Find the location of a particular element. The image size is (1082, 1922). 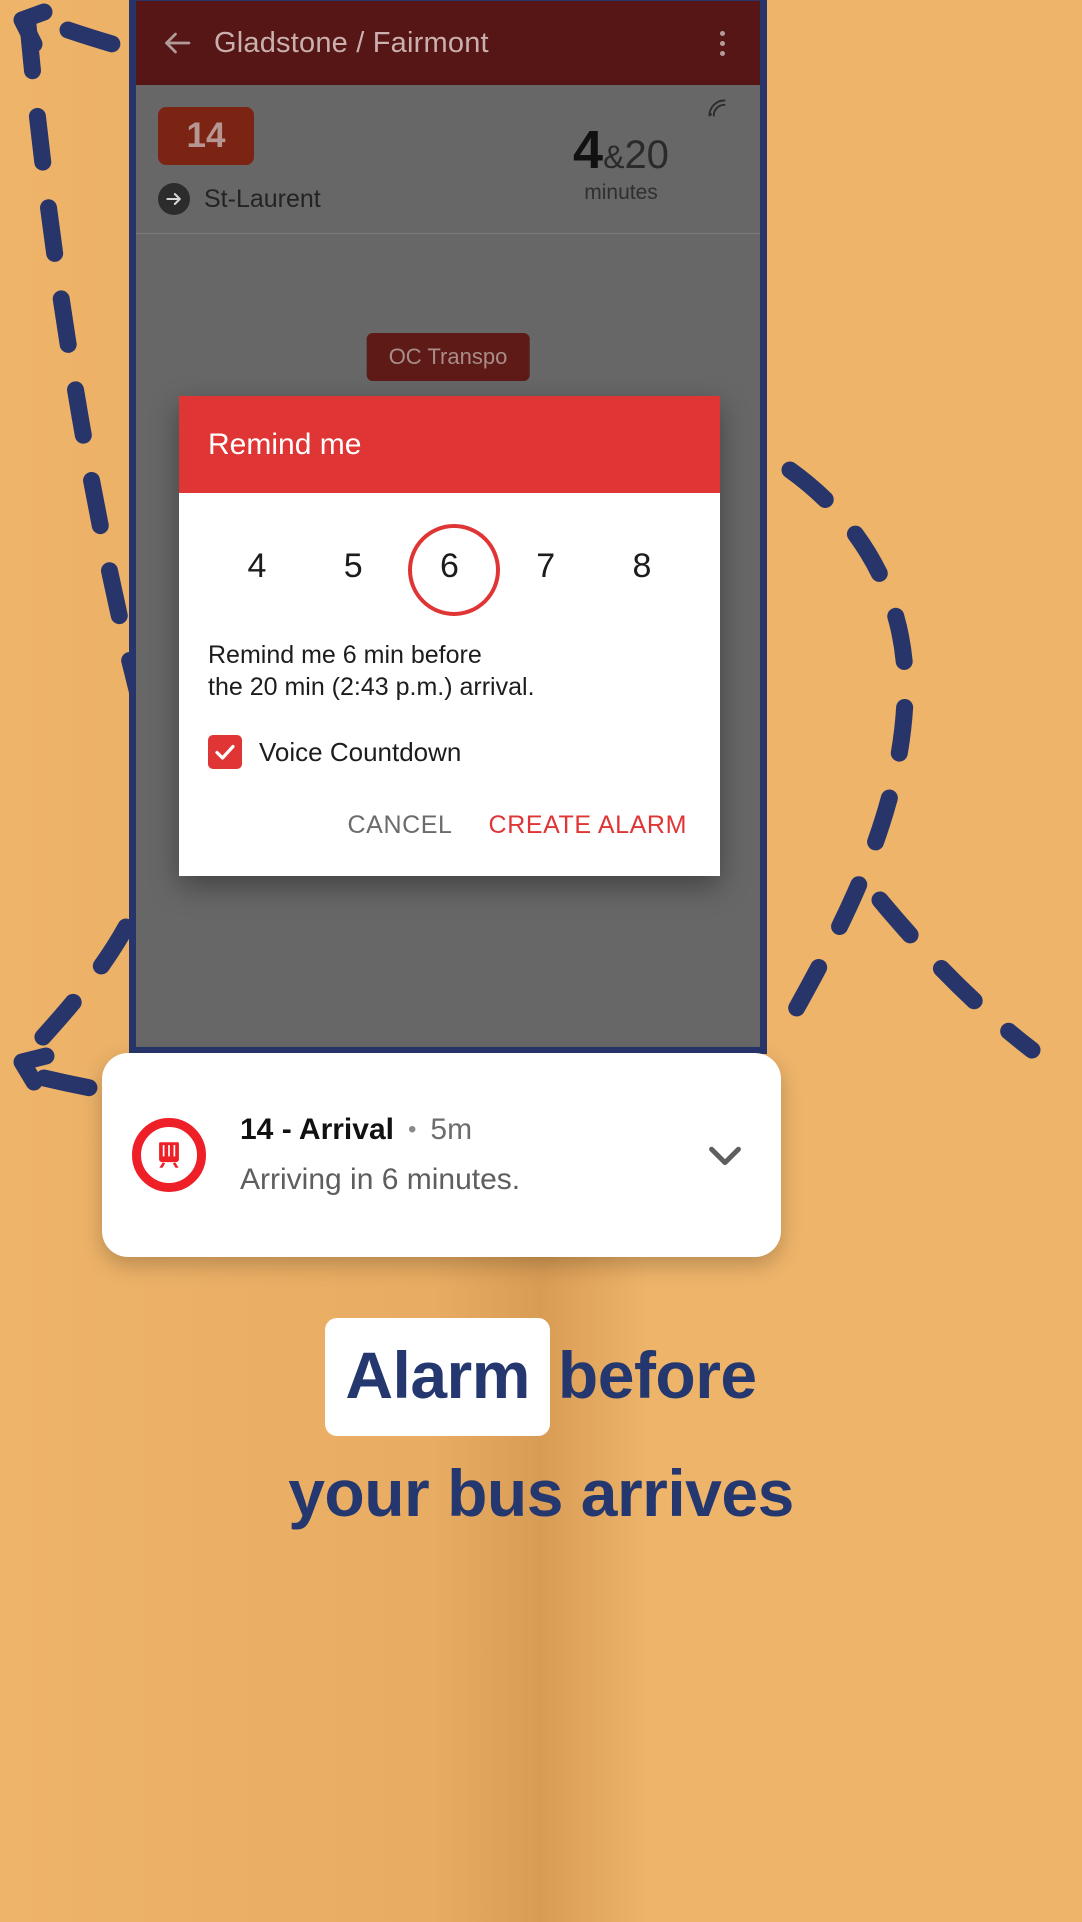

notification-body: Arriving in 6 minutes. is located at coordinates (380, 1179).